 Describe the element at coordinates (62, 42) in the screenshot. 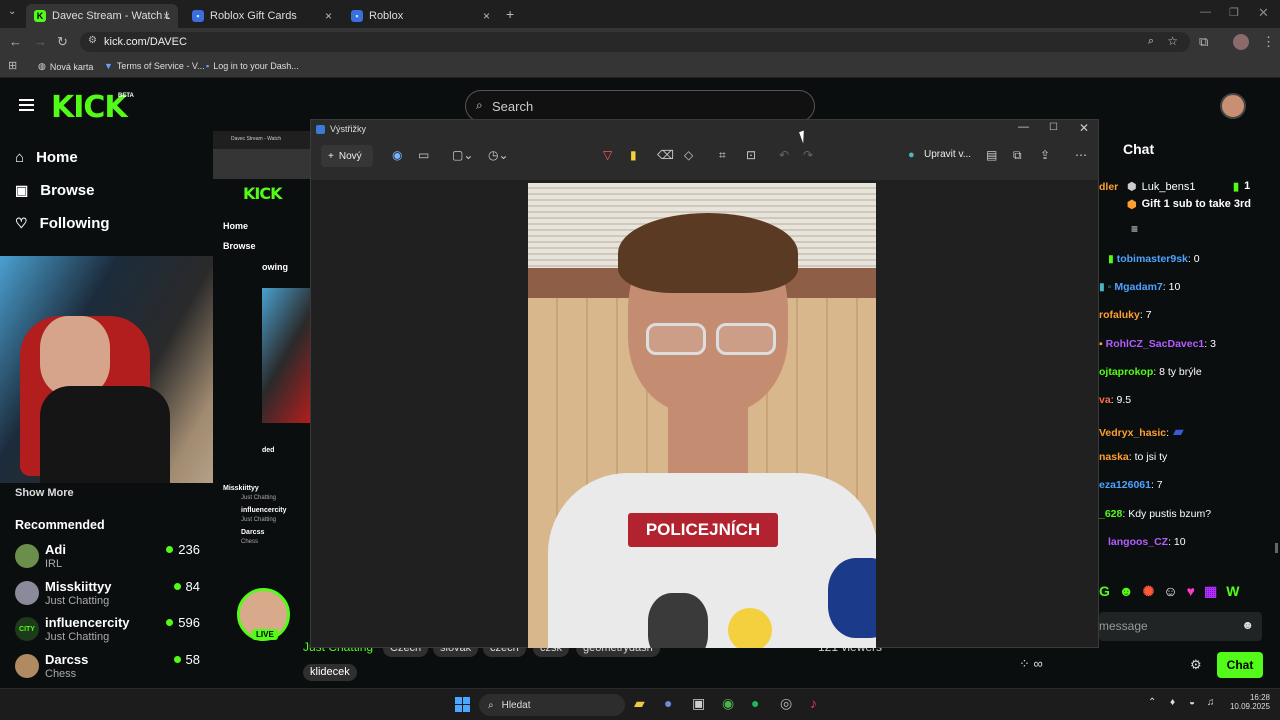

I see `reload-icon: ↻` at that location.